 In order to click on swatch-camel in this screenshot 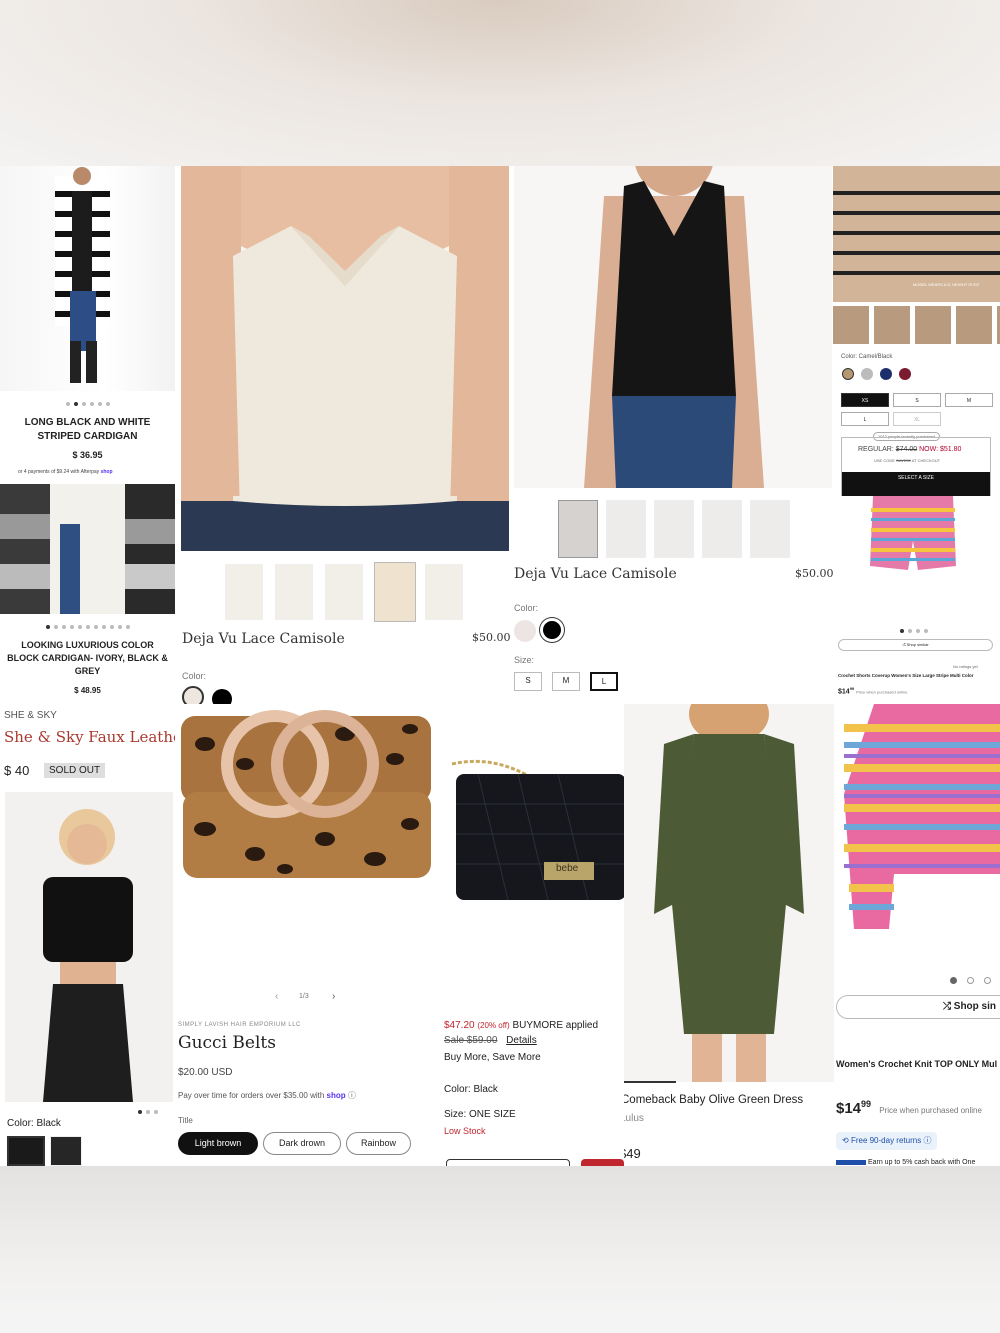, I will do `click(848, 374)`.